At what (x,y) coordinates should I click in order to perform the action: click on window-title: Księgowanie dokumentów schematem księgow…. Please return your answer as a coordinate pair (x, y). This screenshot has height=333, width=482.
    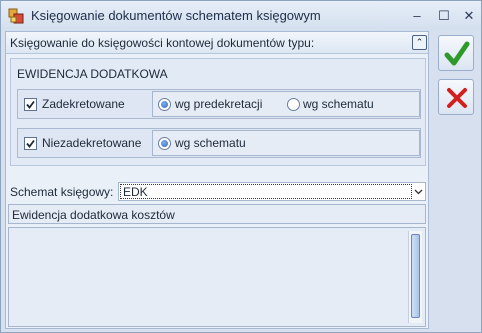
    Looking at the image, I should click on (176, 15).